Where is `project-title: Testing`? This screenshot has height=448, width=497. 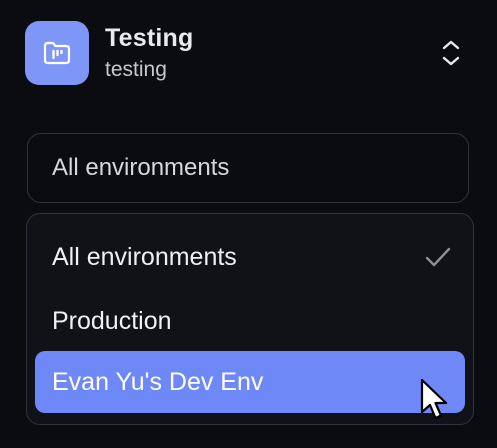 project-title: Testing is located at coordinates (149, 38).